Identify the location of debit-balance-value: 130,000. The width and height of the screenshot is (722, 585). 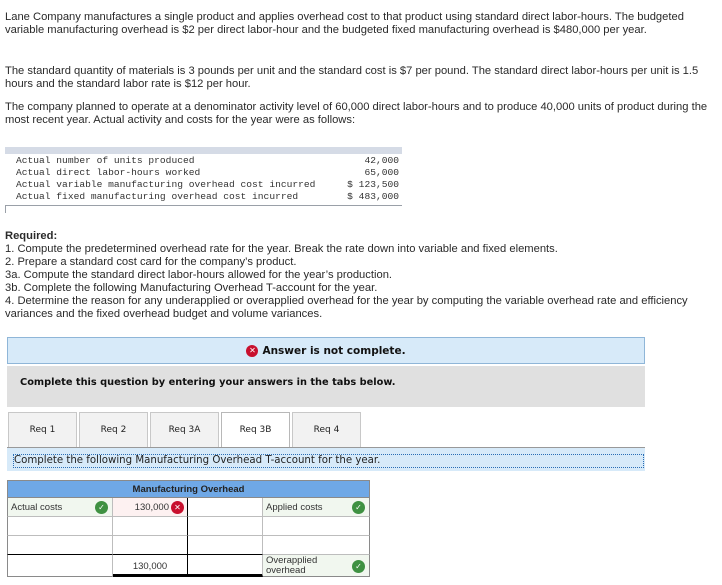
(150, 566).